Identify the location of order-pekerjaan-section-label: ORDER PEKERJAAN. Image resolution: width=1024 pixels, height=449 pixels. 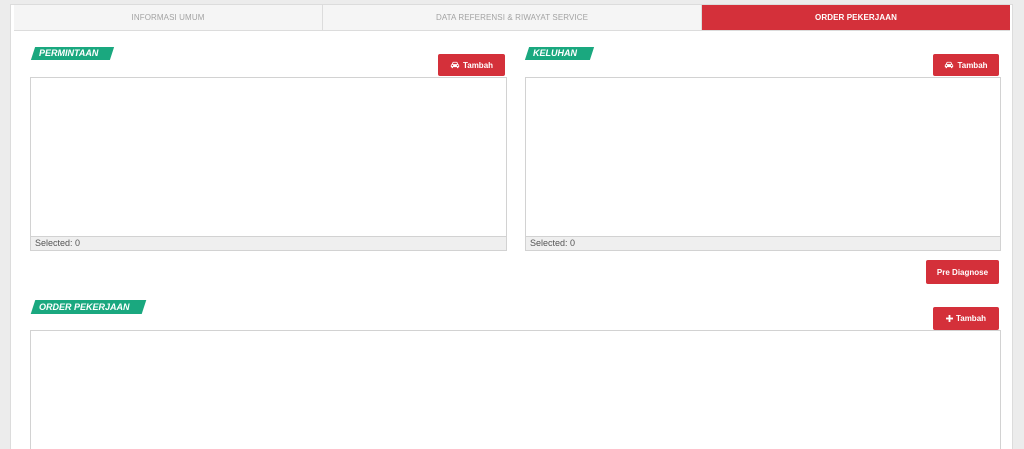
(88, 307).